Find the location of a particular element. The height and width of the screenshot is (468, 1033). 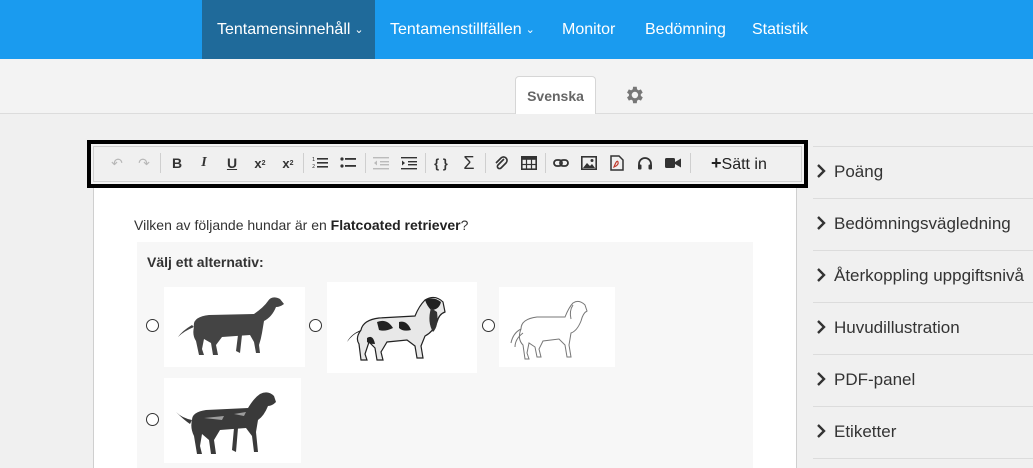

choice-3-image is located at coordinates (557, 327).